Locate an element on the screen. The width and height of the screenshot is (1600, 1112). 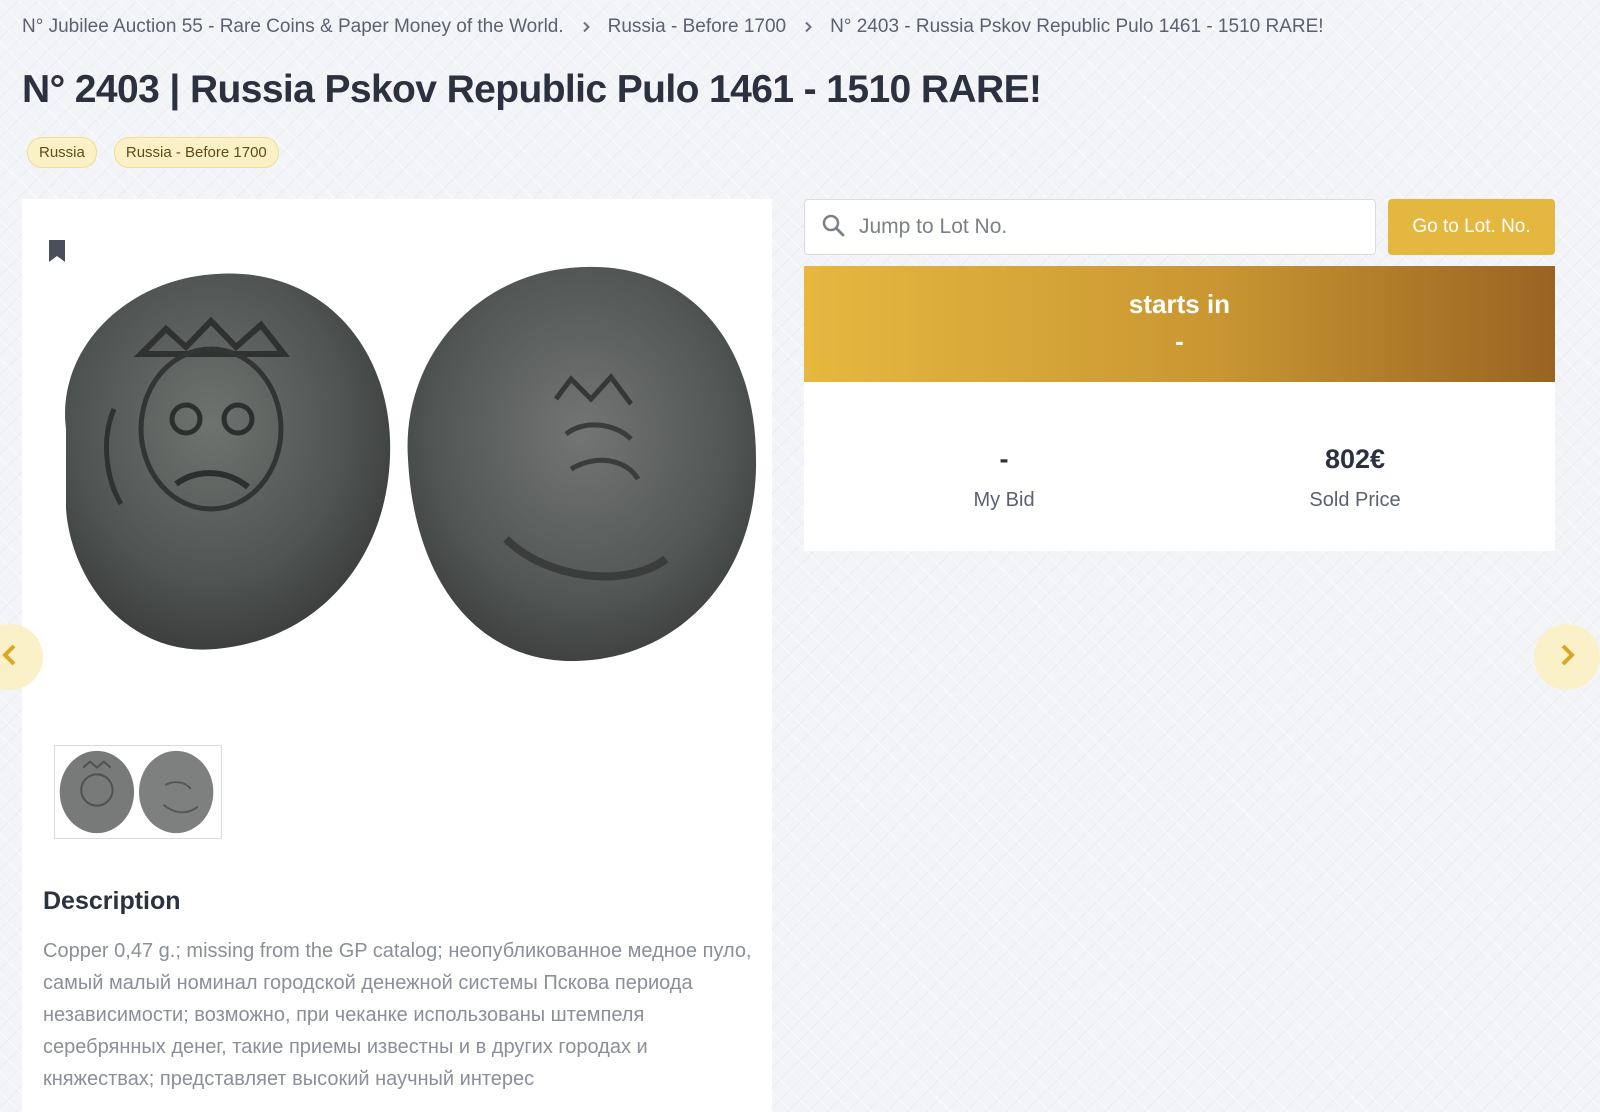
countdown-label: starts in is located at coordinates (1179, 304).